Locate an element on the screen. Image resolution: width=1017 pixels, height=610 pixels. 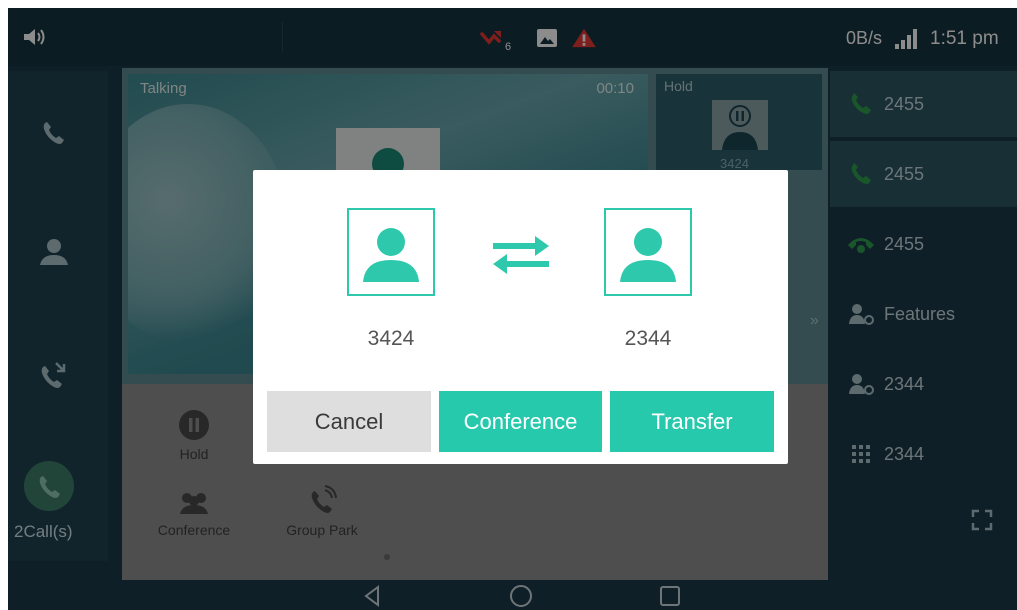
target-avatar is located at coordinates (648, 252).